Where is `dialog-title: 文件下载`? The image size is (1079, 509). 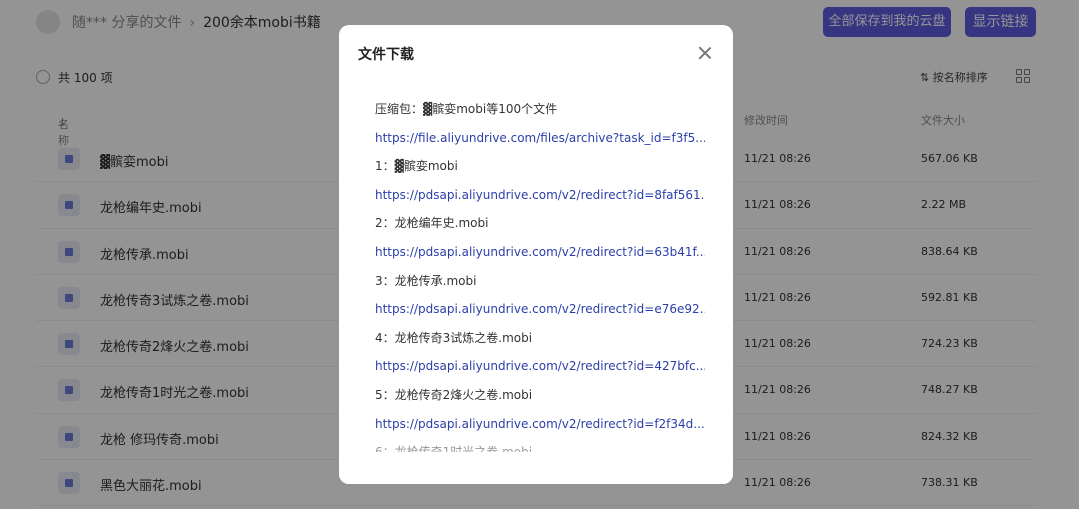
dialog-title: 文件下载 is located at coordinates (386, 55).